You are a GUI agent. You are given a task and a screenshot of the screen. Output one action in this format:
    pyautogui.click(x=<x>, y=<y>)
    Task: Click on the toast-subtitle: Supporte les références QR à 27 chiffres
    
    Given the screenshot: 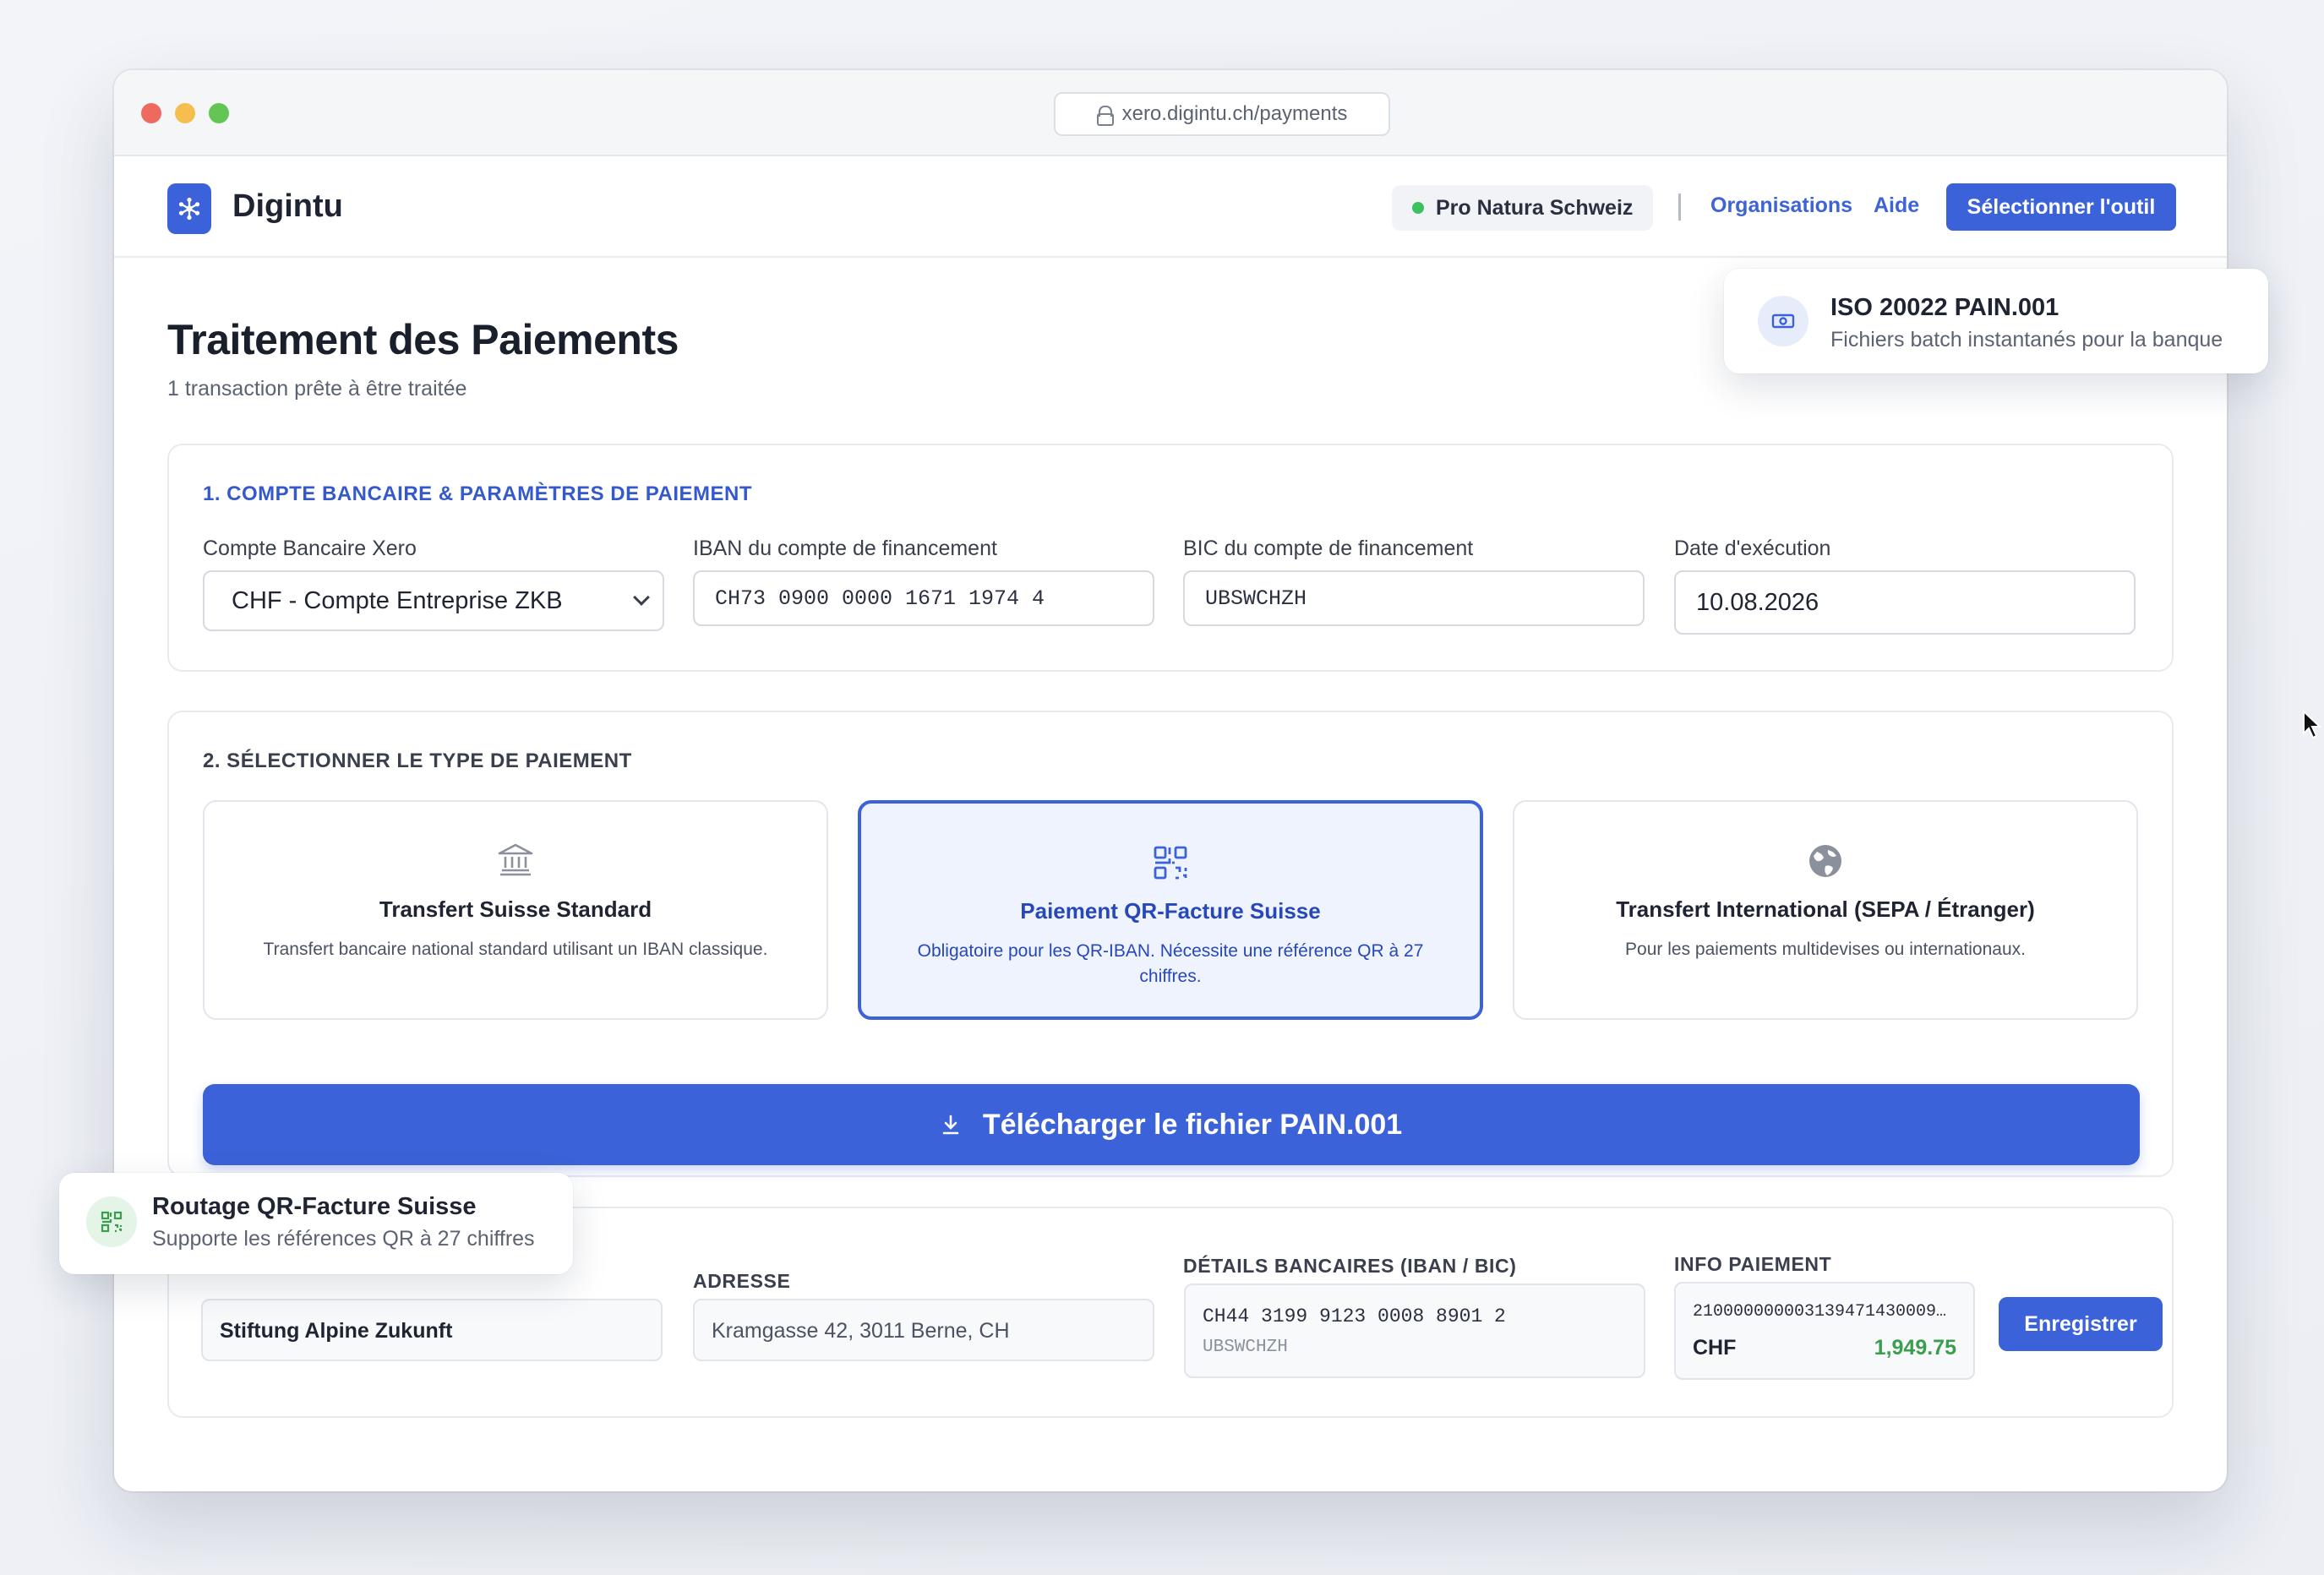 What is the action you would take?
    pyautogui.click(x=343, y=1239)
    